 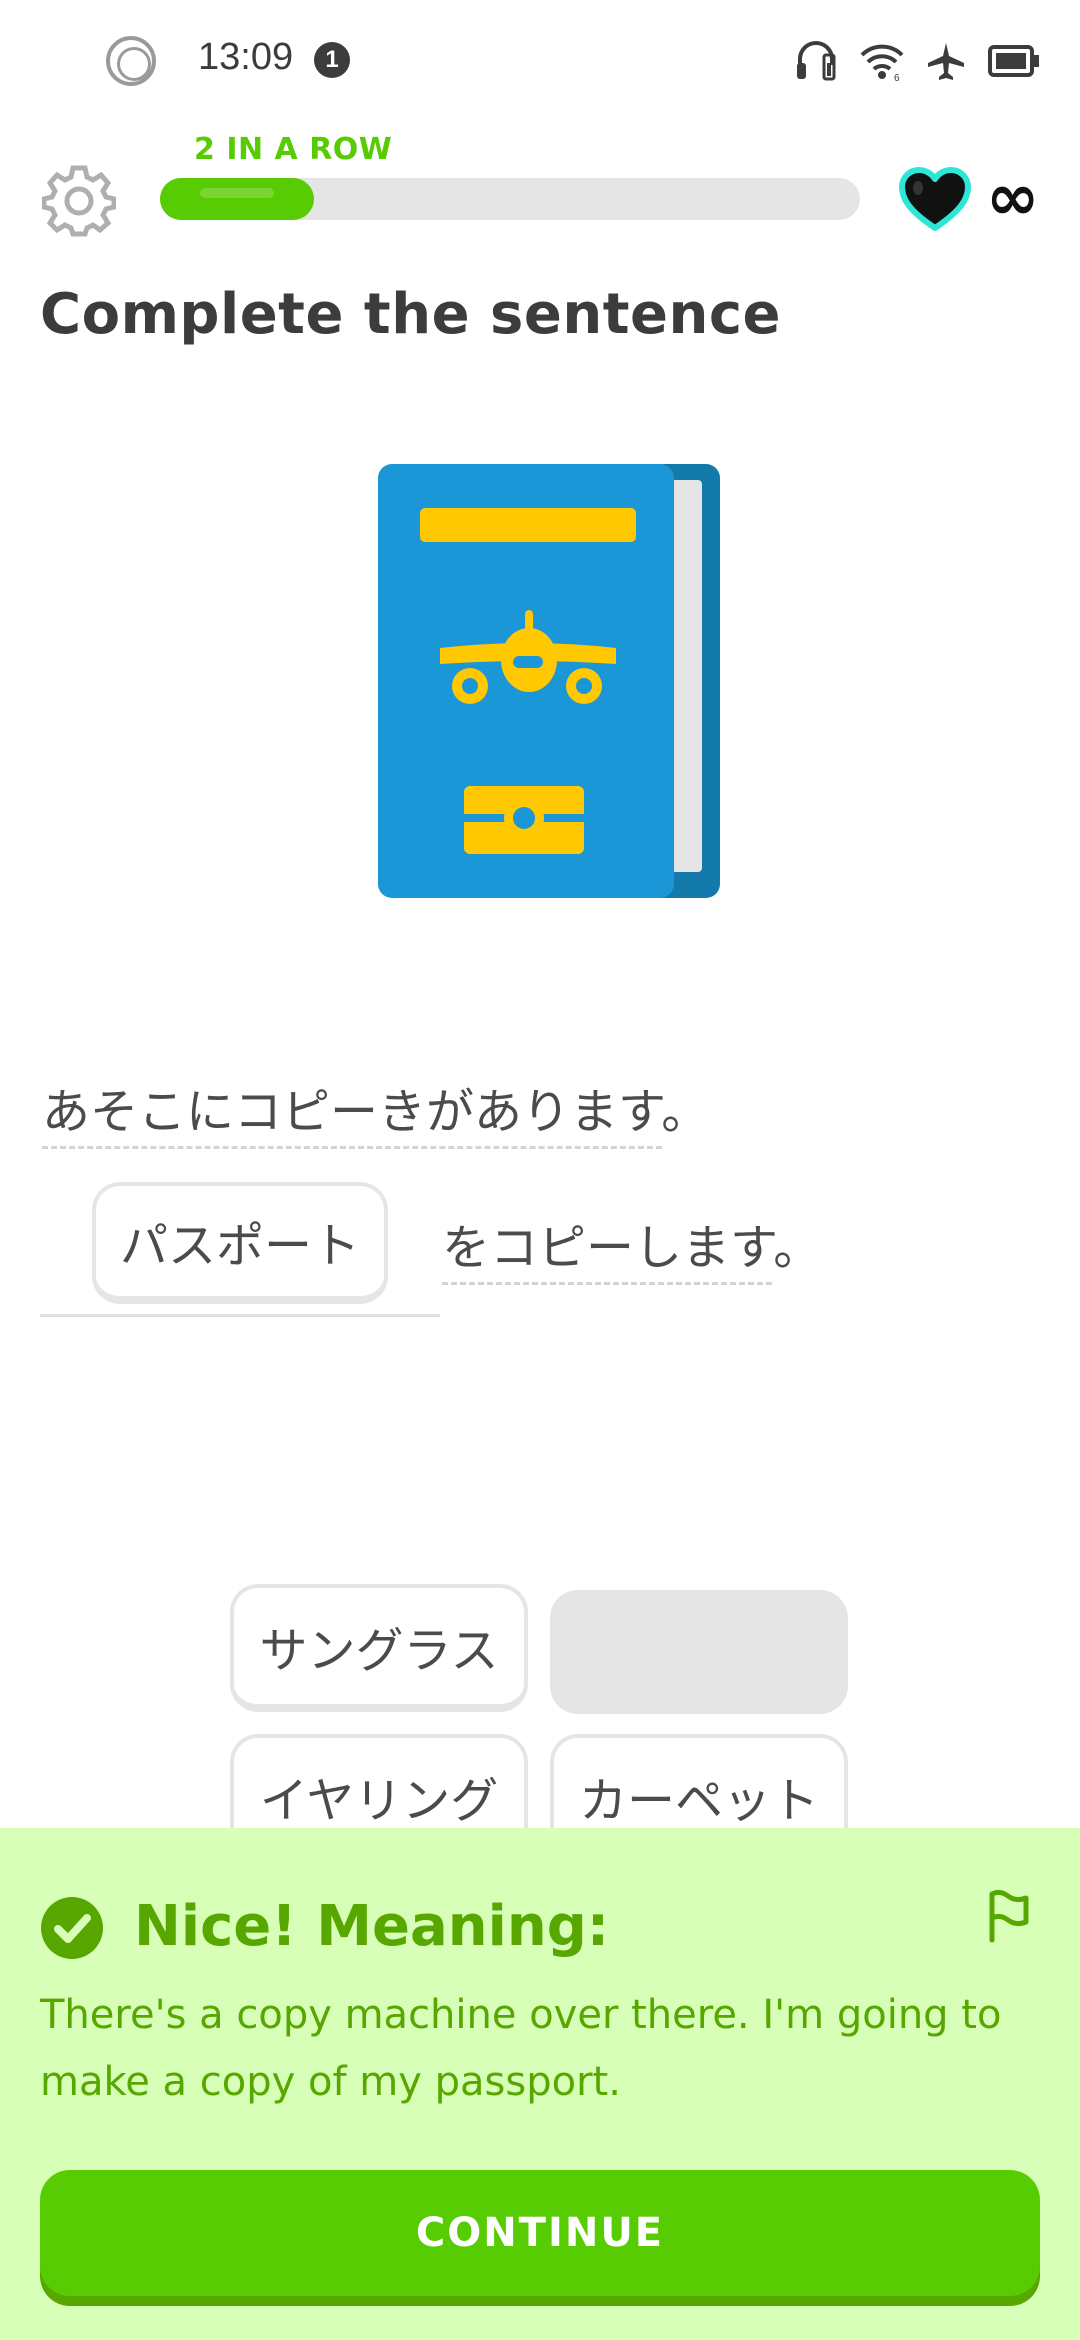 What do you see at coordinates (1013, 61) in the screenshot?
I see `battery-icon` at bounding box center [1013, 61].